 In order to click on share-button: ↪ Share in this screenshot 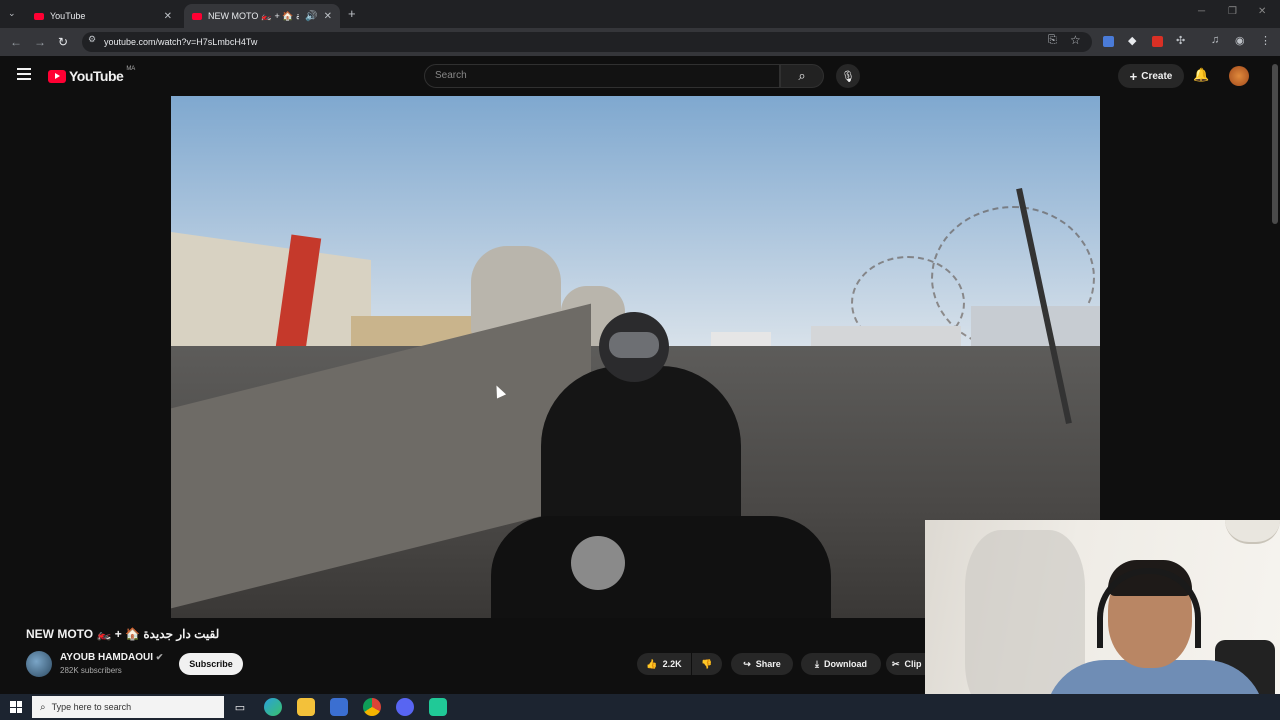, I will do `click(762, 664)`.